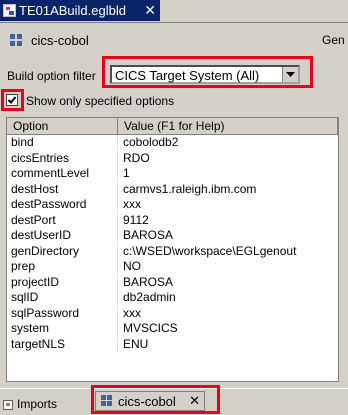 Image resolution: width=348 pixels, height=415 pixels. I want to click on part-name: cics-cobol, so click(60, 40).